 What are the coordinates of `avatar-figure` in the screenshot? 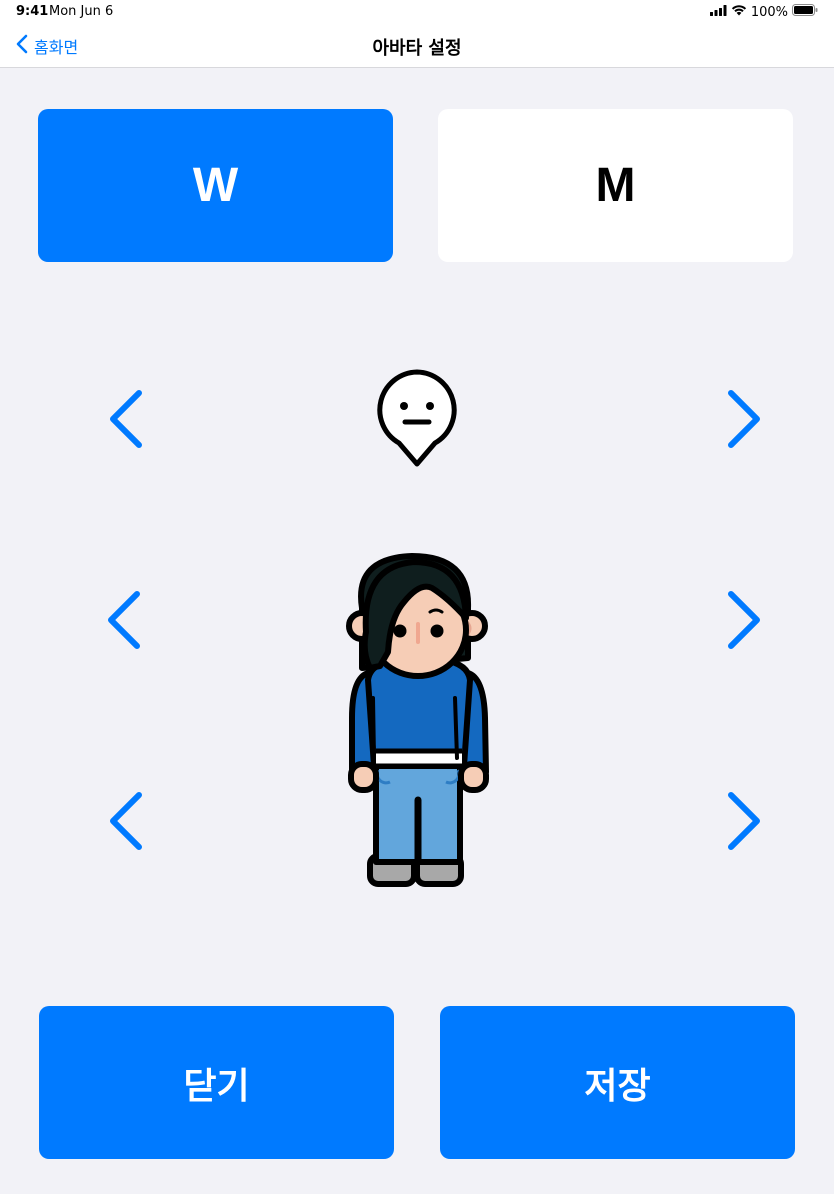 It's located at (420, 722).